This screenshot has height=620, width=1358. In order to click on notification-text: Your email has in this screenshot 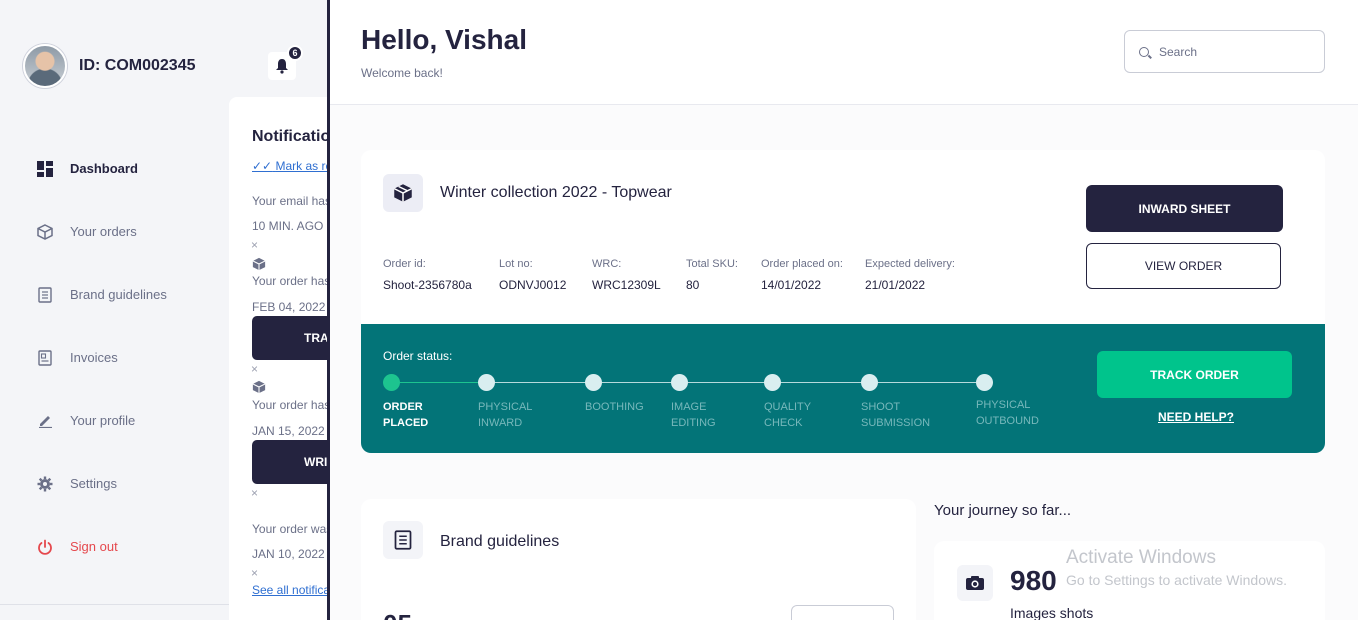, I will do `click(291, 201)`.